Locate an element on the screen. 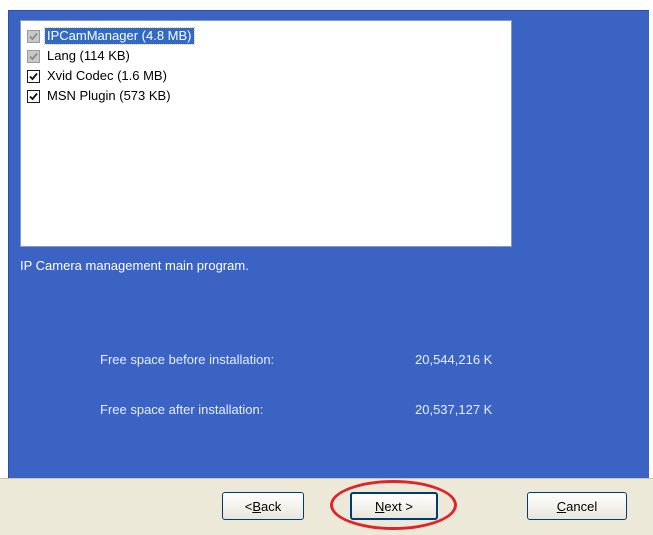 Image resolution: width=653 pixels, height=535 pixels. component-item-xvid-codec: Xvid Codec (1.6 MB) is located at coordinates (98, 76).